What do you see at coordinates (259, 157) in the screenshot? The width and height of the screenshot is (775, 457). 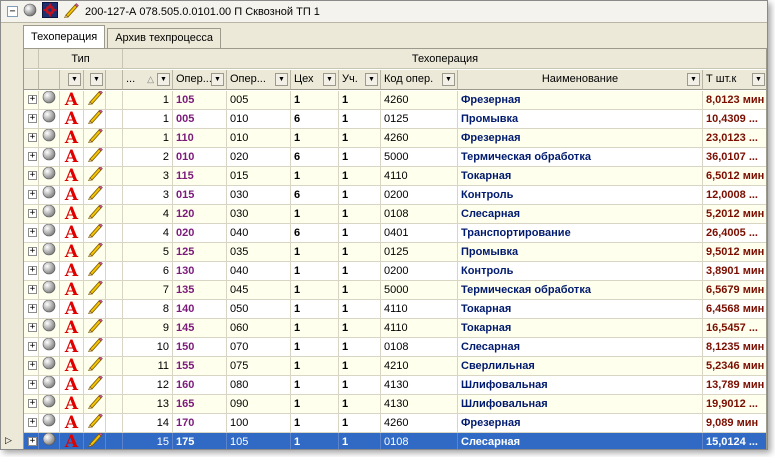 I see `cell-oper2: 020` at bounding box center [259, 157].